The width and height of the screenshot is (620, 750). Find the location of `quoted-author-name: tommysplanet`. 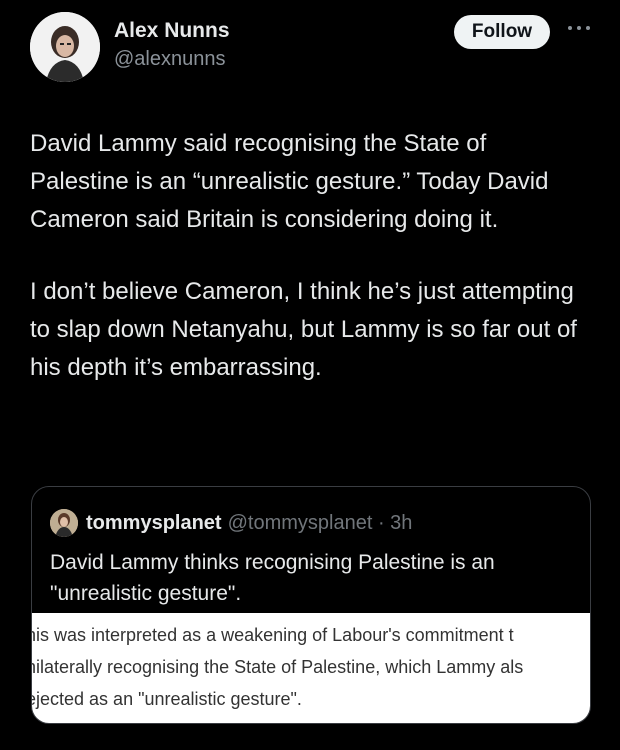

quoted-author-name: tommysplanet is located at coordinates (154, 522).